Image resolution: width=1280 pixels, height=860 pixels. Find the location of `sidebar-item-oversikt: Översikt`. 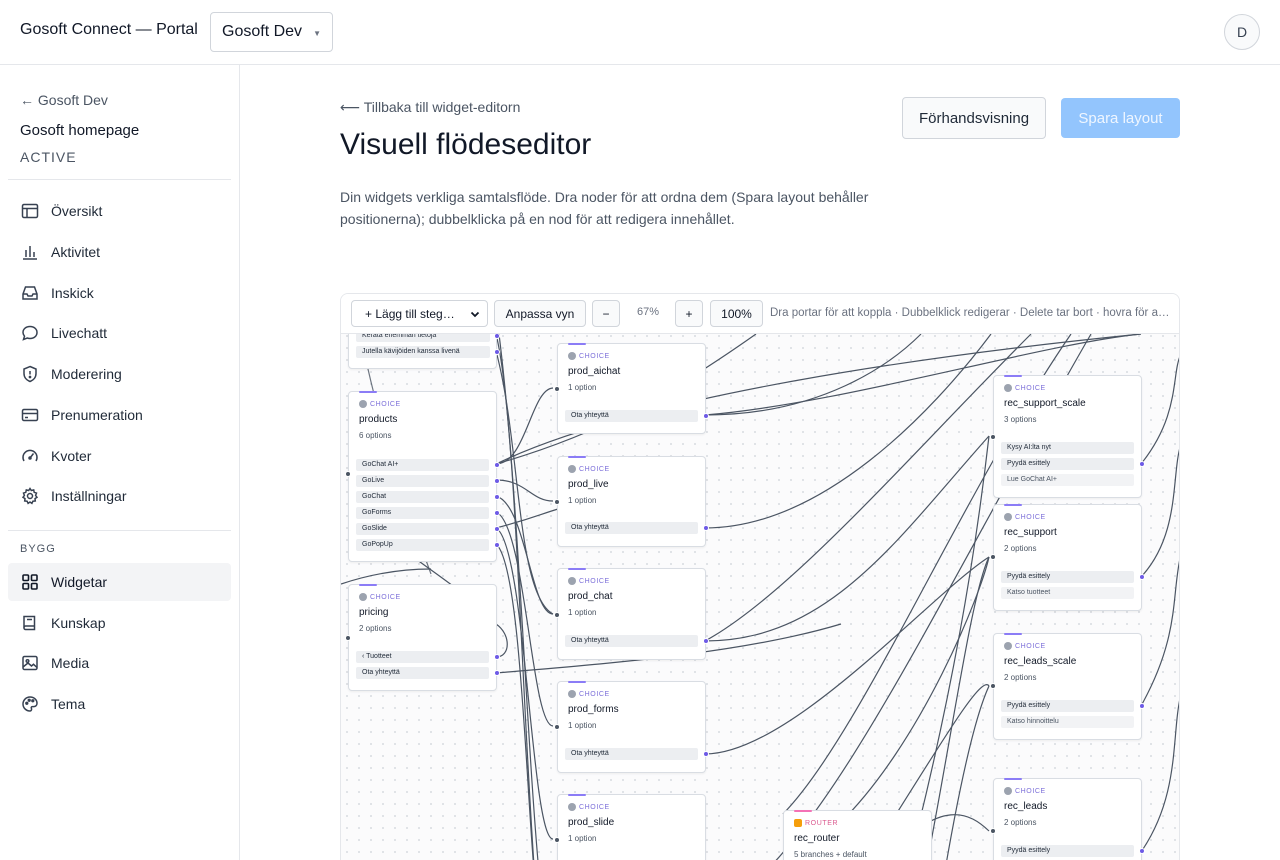

sidebar-item-oversikt: Översikt is located at coordinates (119, 211).